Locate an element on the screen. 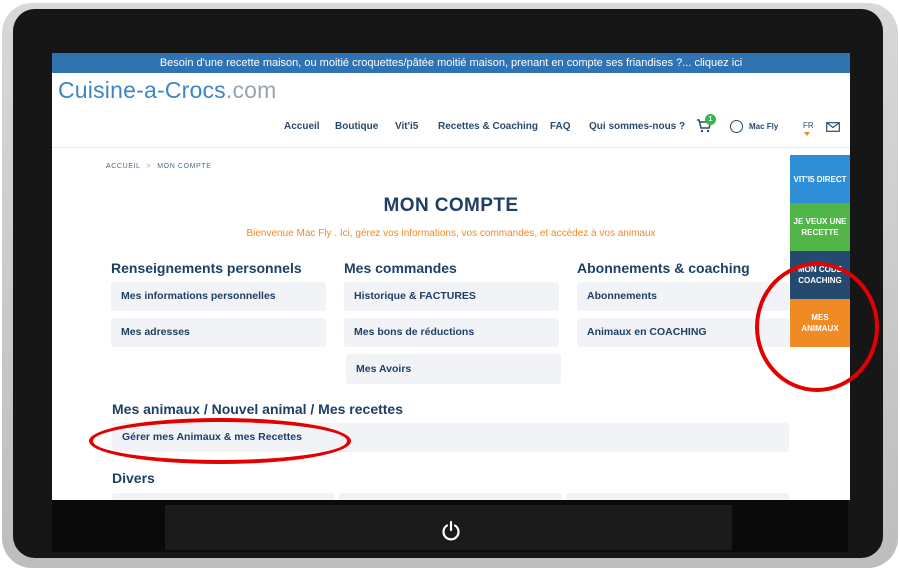 Image resolution: width=900 pixels, height=571 pixels. logo-main: Cuisine-a-Crocs is located at coordinates (142, 90).